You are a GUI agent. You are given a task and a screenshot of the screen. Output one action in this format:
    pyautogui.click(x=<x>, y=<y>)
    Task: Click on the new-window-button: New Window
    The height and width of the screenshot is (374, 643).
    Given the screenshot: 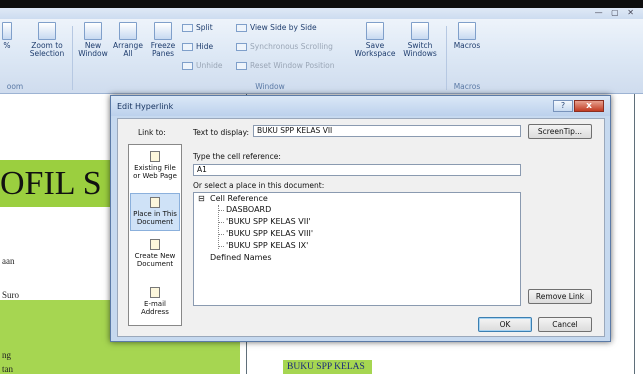 What is the action you would take?
    pyautogui.click(x=93, y=40)
    